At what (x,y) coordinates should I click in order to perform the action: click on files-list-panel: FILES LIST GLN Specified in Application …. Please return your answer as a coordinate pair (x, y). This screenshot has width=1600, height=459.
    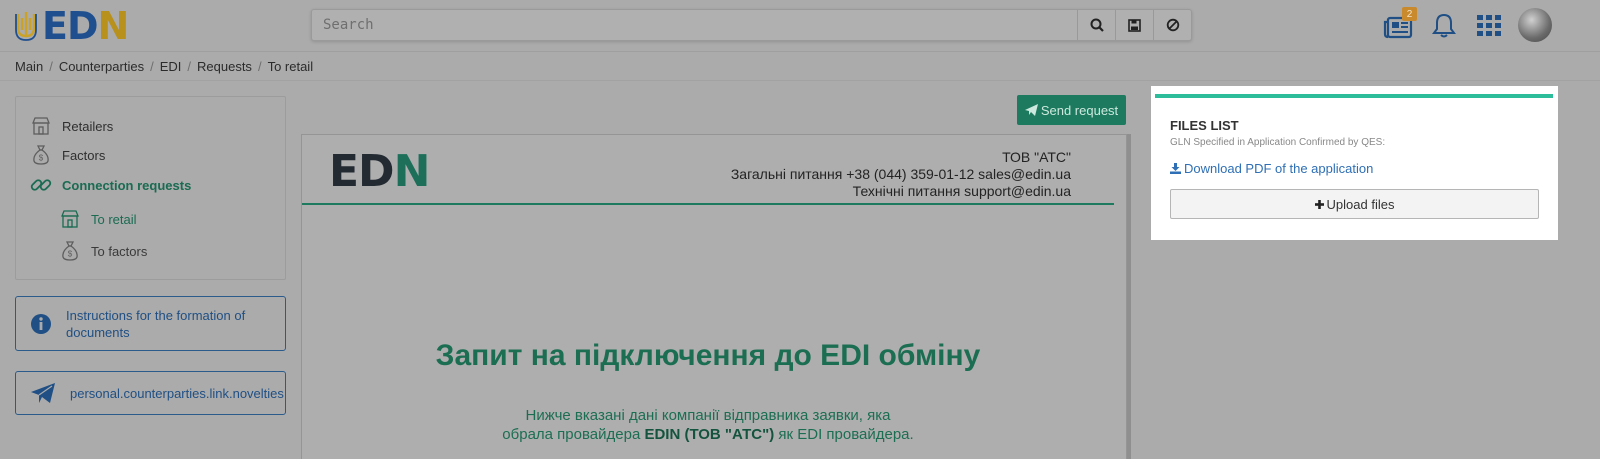
    Looking at the image, I should click on (1354, 163).